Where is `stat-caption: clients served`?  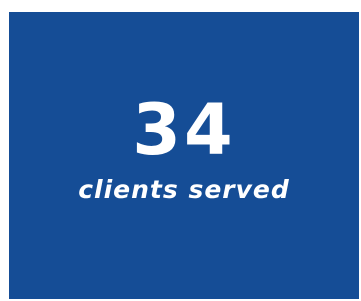
stat-caption: clients served is located at coordinates (184, 189).